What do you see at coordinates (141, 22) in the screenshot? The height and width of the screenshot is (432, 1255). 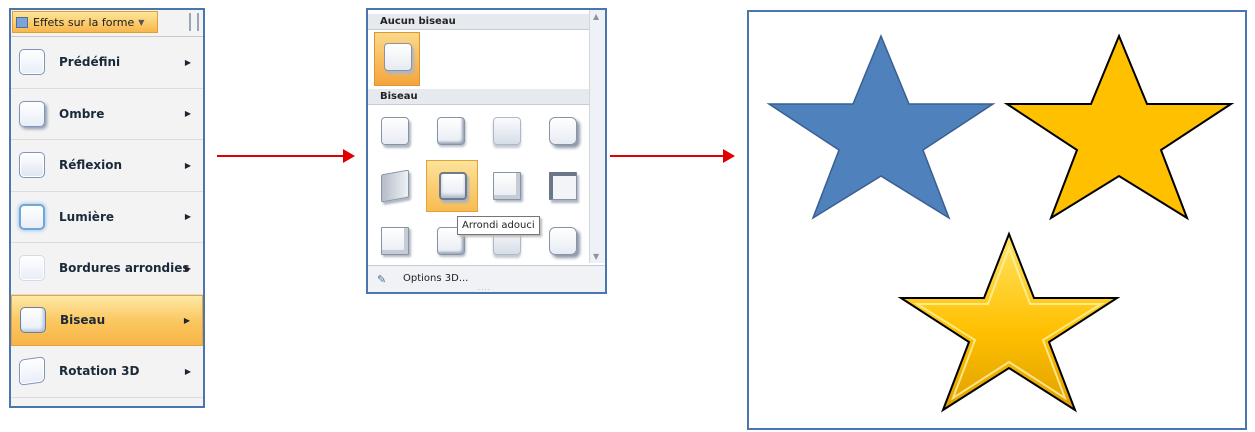 I see `chevron-down-icon: ▼` at bounding box center [141, 22].